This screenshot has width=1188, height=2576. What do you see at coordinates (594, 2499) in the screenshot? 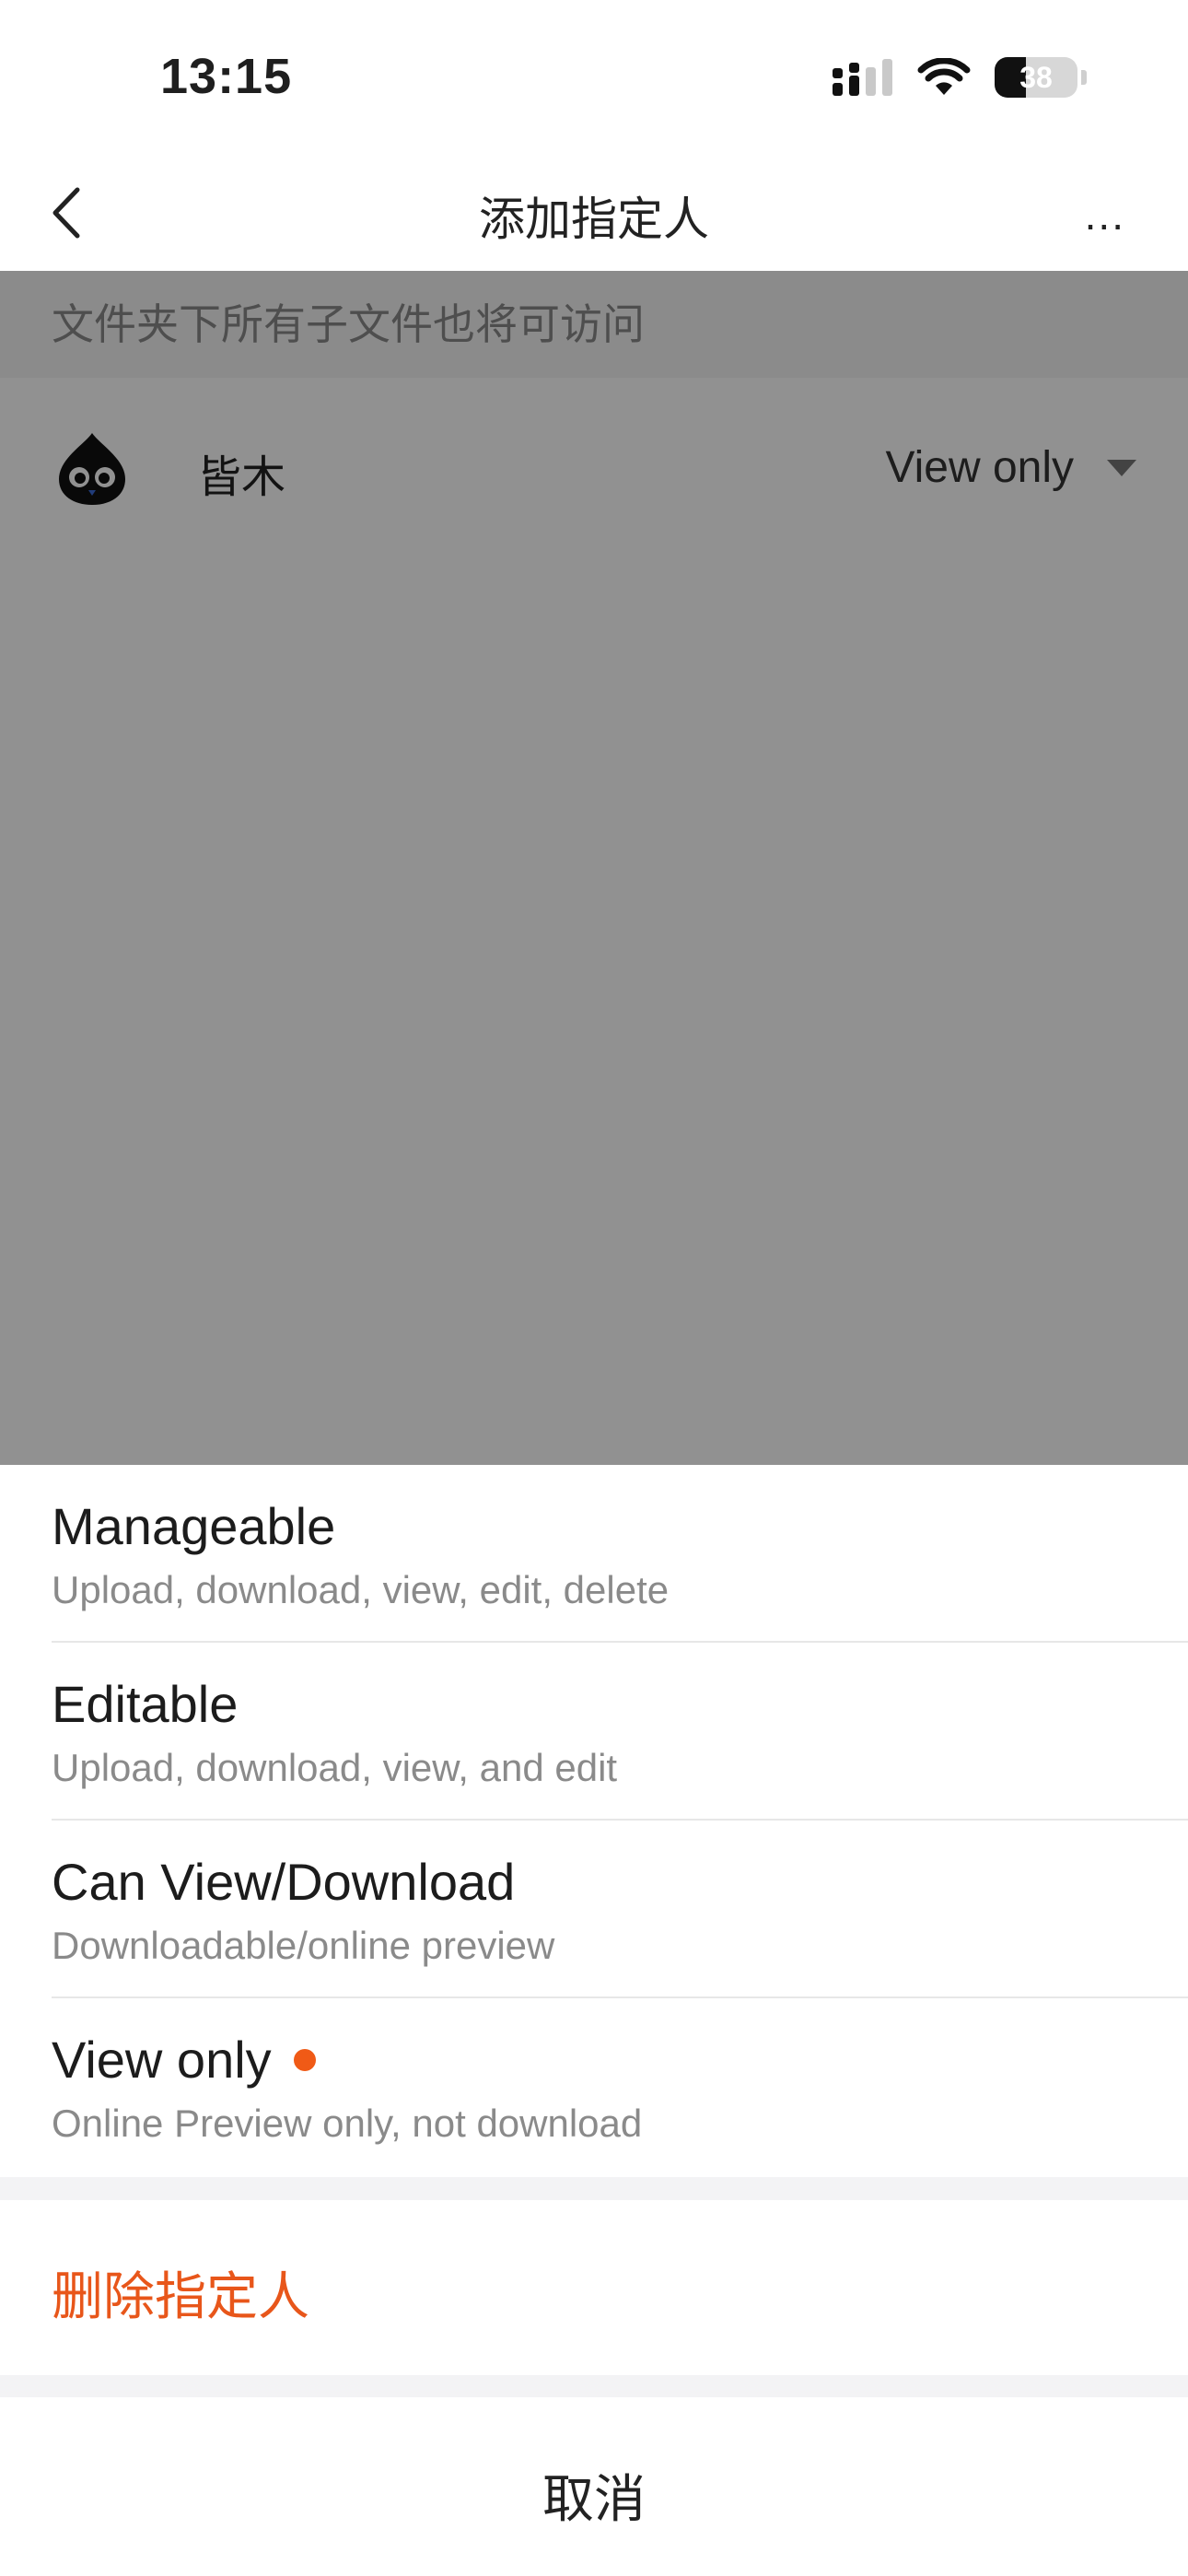
I see `cancel-label: 取消` at bounding box center [594, 2499].